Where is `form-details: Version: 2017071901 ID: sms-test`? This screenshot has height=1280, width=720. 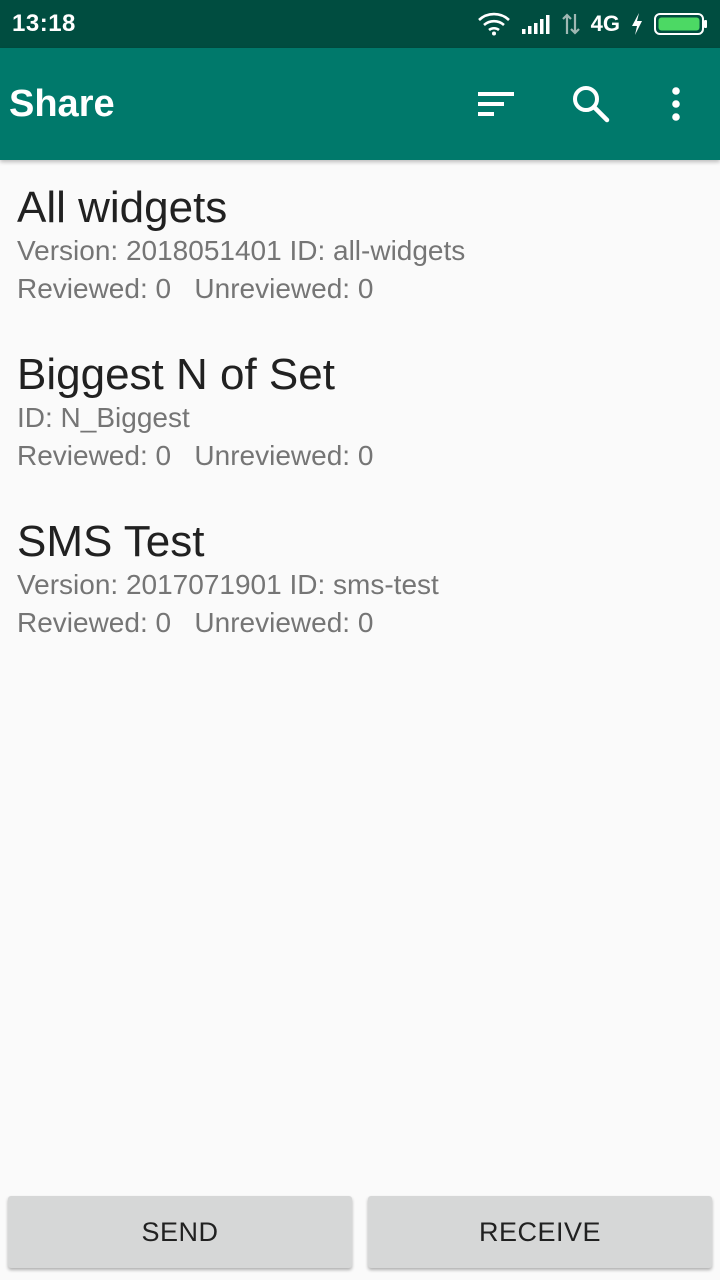
form-details: Version: 2017071901 ID: sms-test is located at coordinates (228, 584).